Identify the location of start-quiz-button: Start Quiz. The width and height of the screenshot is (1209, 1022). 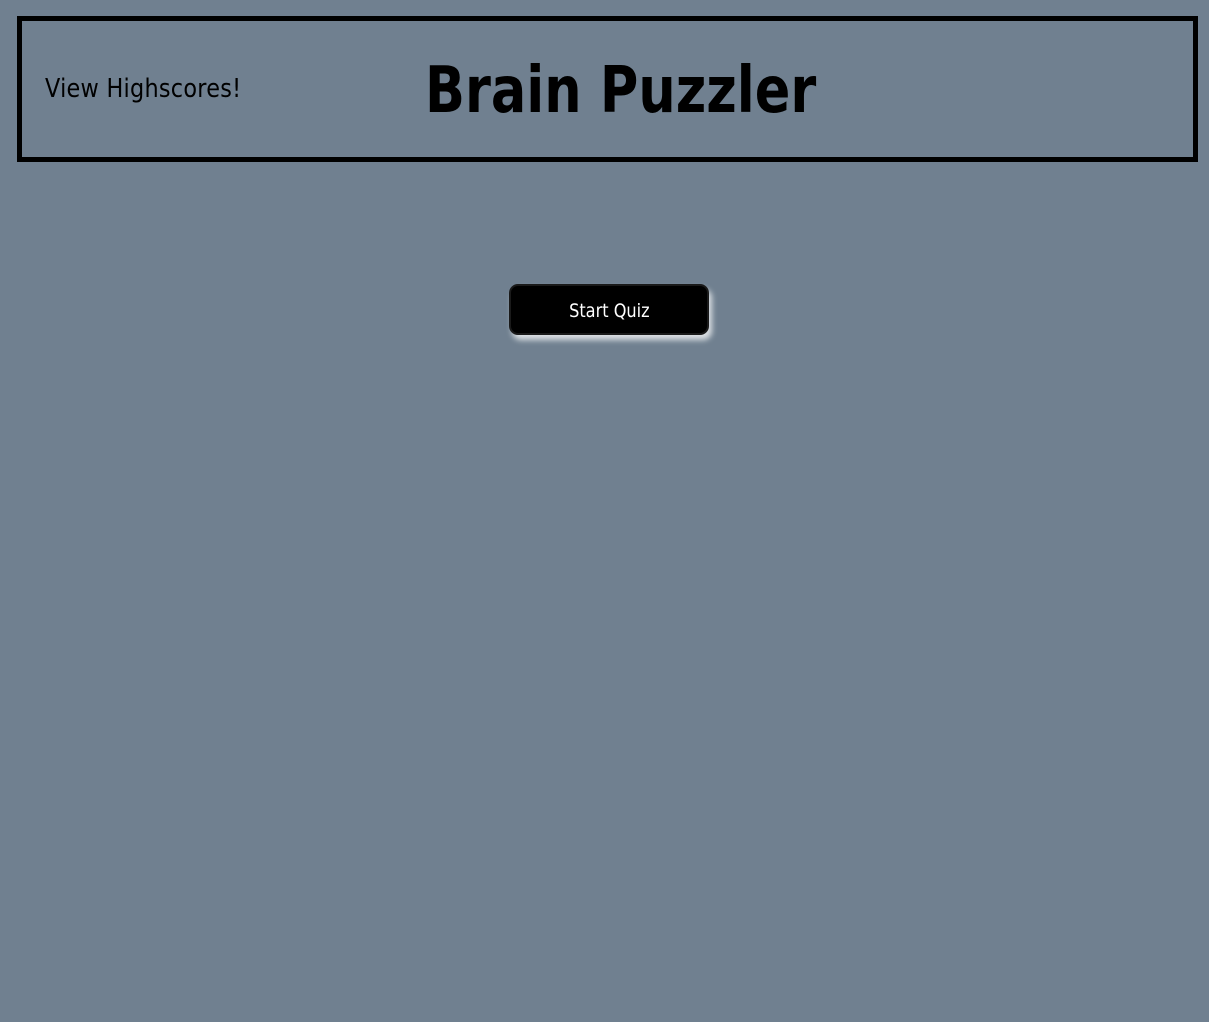
(609, 309).